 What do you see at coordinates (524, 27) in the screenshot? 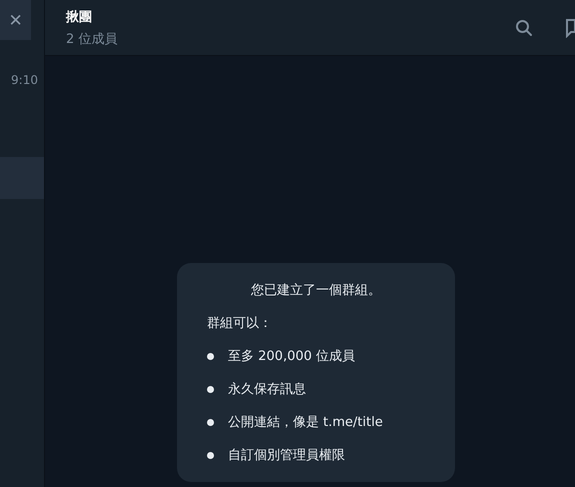
I see `search-icon` at bounding box center [524, 27].